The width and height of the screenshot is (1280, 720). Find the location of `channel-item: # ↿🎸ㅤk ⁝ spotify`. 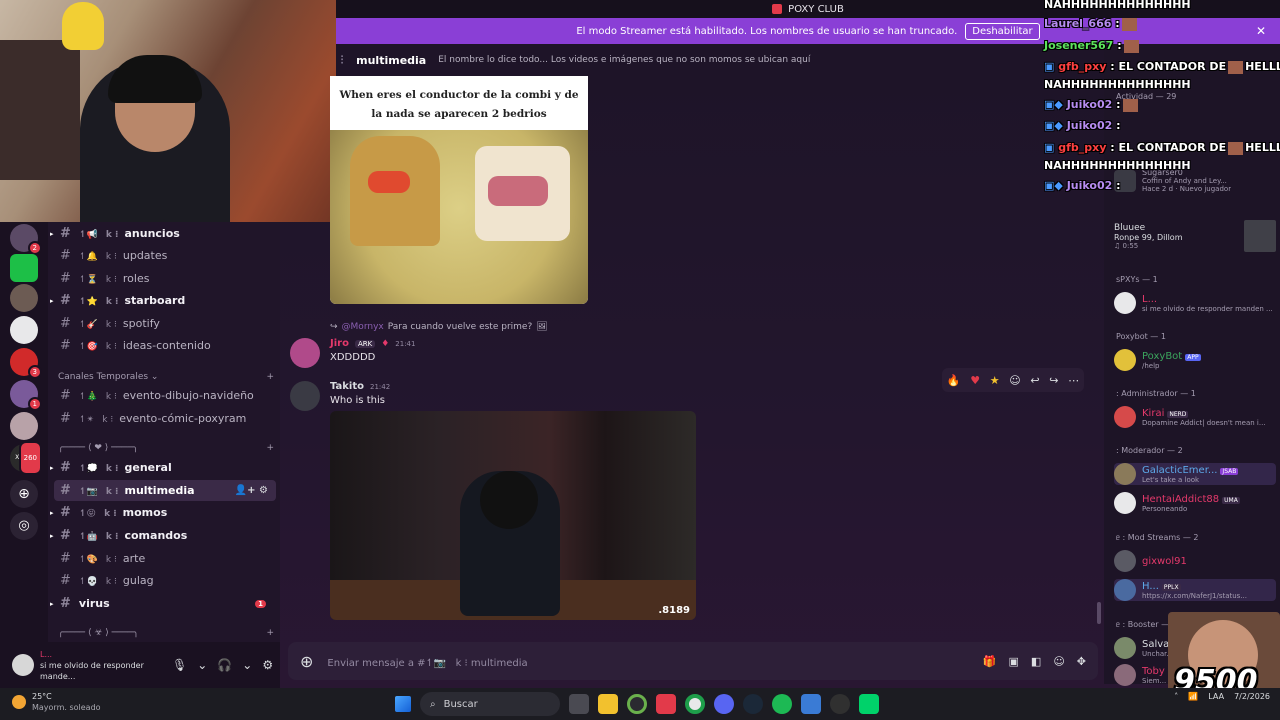

channel-item: # ↿🎸ㅤk ⁝ spotify is located at coordinates (165, 323).